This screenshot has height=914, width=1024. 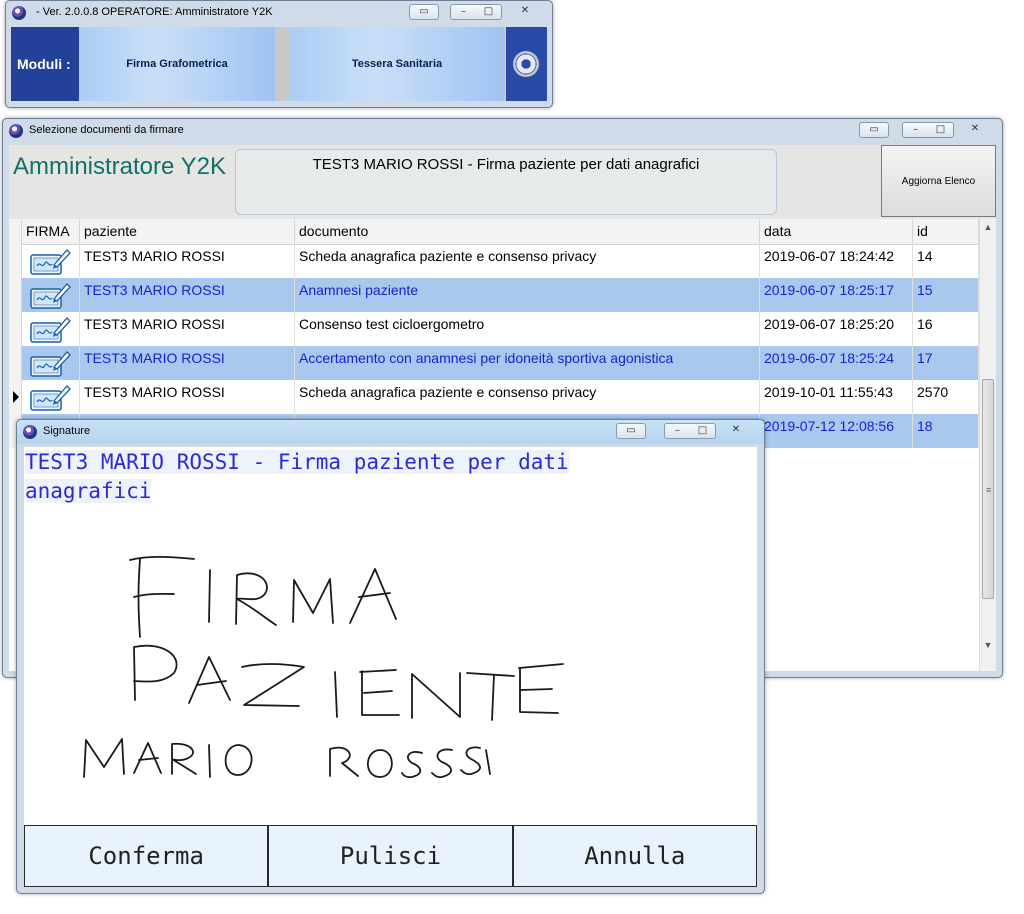 I want to click on modules-label: Moduli :, so click(x=45, y=64).